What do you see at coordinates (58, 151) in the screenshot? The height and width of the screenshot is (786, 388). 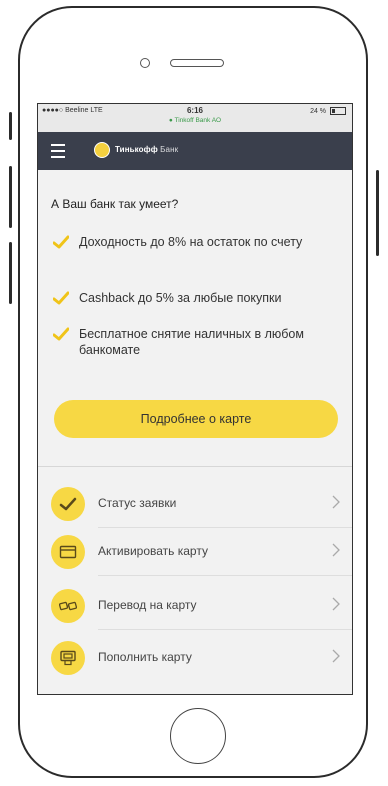 I see `hamburger-menu-icon` at bounding box center [58, 151].